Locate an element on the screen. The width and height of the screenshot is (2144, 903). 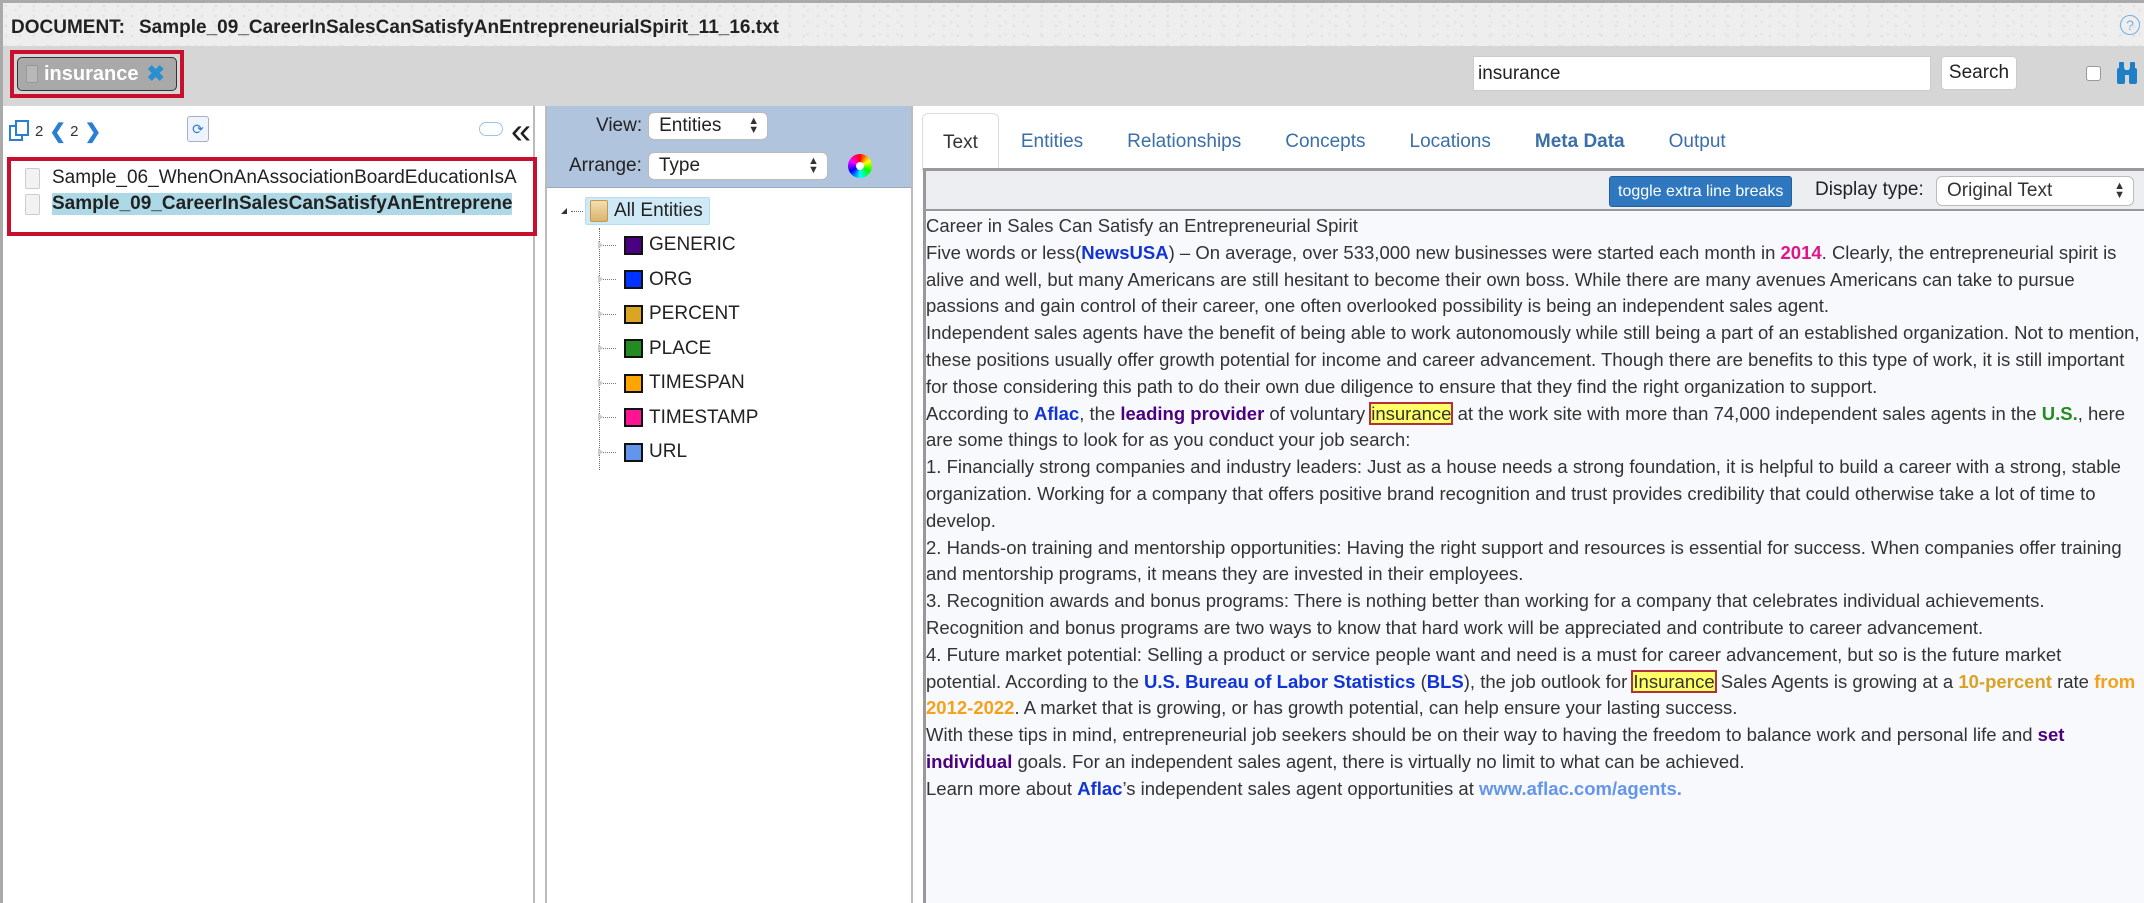
close-icon: ✖ is located at coordinates (155, 74).